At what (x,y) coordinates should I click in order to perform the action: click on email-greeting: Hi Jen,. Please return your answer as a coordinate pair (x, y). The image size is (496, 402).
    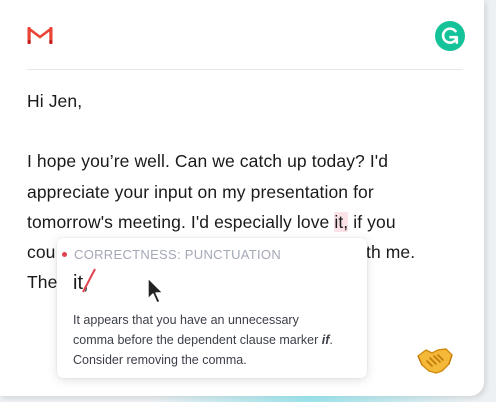
    Looking at the image, I should click on (54, 101).